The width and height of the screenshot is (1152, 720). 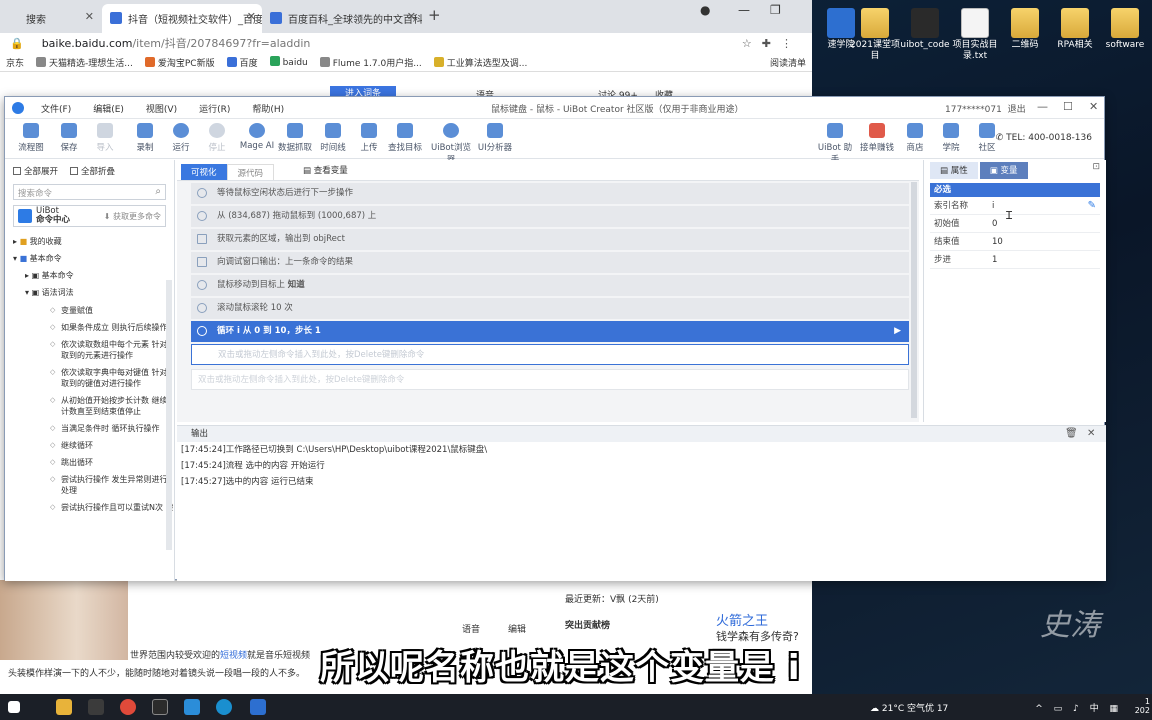 I want to click on sidebar-ad-title: 火箭之王, so click(x=742, y=619).